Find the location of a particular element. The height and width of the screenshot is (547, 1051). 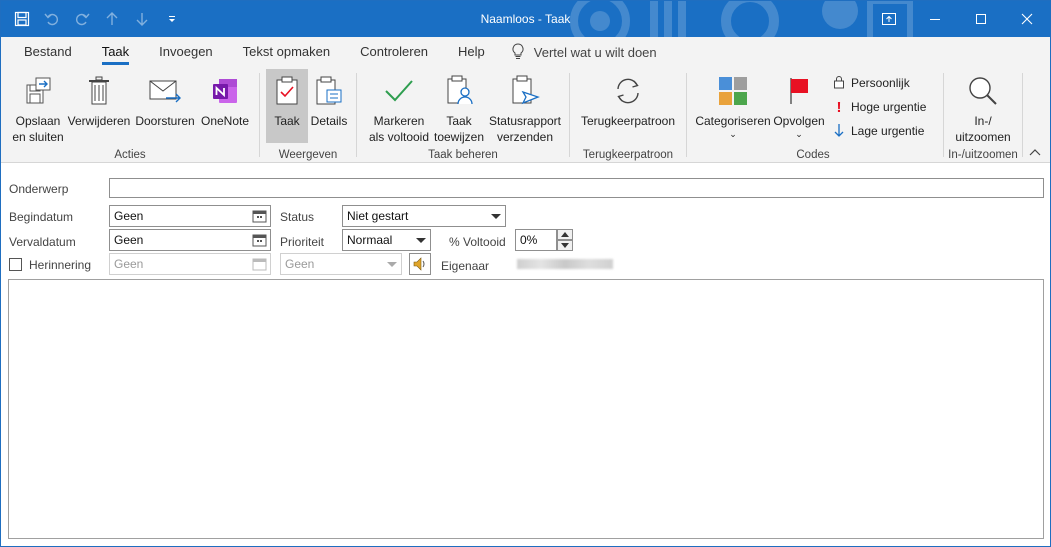

follow-up-button: Opvolgen ⌄ is located at coordinates (799, 104).